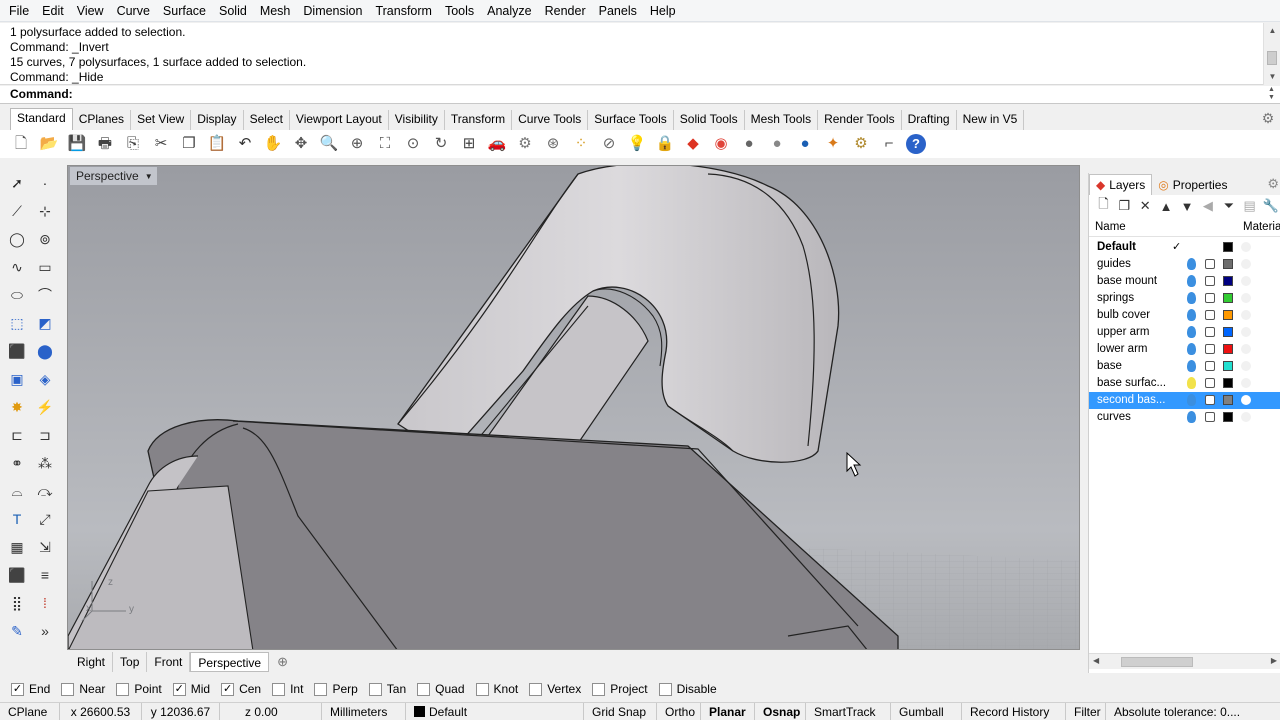  Describe the element at coordinates (41, 119) in the screenshot. I see `tab-standard: Standard` at that location.